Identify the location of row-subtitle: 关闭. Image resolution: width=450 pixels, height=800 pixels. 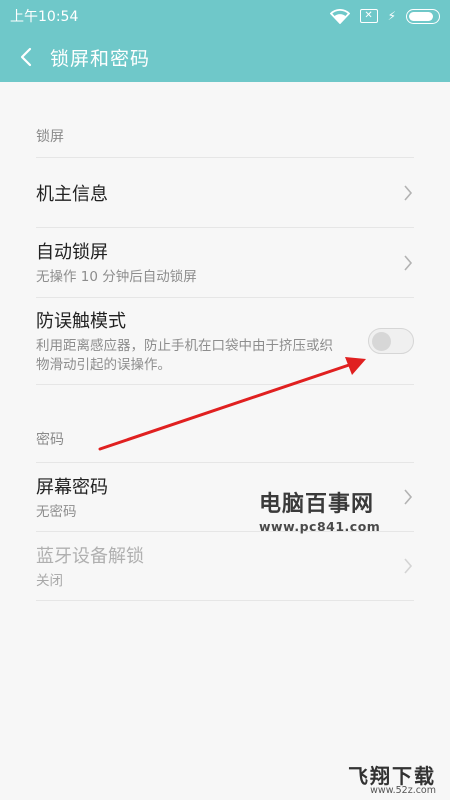
(49, 580).